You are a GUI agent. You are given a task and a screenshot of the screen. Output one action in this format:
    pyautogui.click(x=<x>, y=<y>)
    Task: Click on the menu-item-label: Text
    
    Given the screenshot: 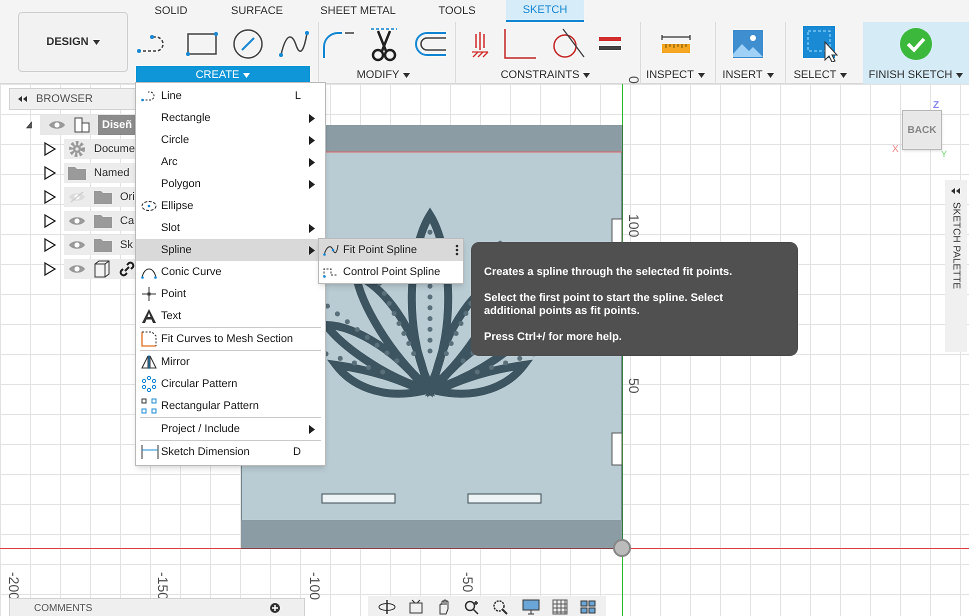 What is the action you would take?
    pyautogui.click(x=171, y=316)
    